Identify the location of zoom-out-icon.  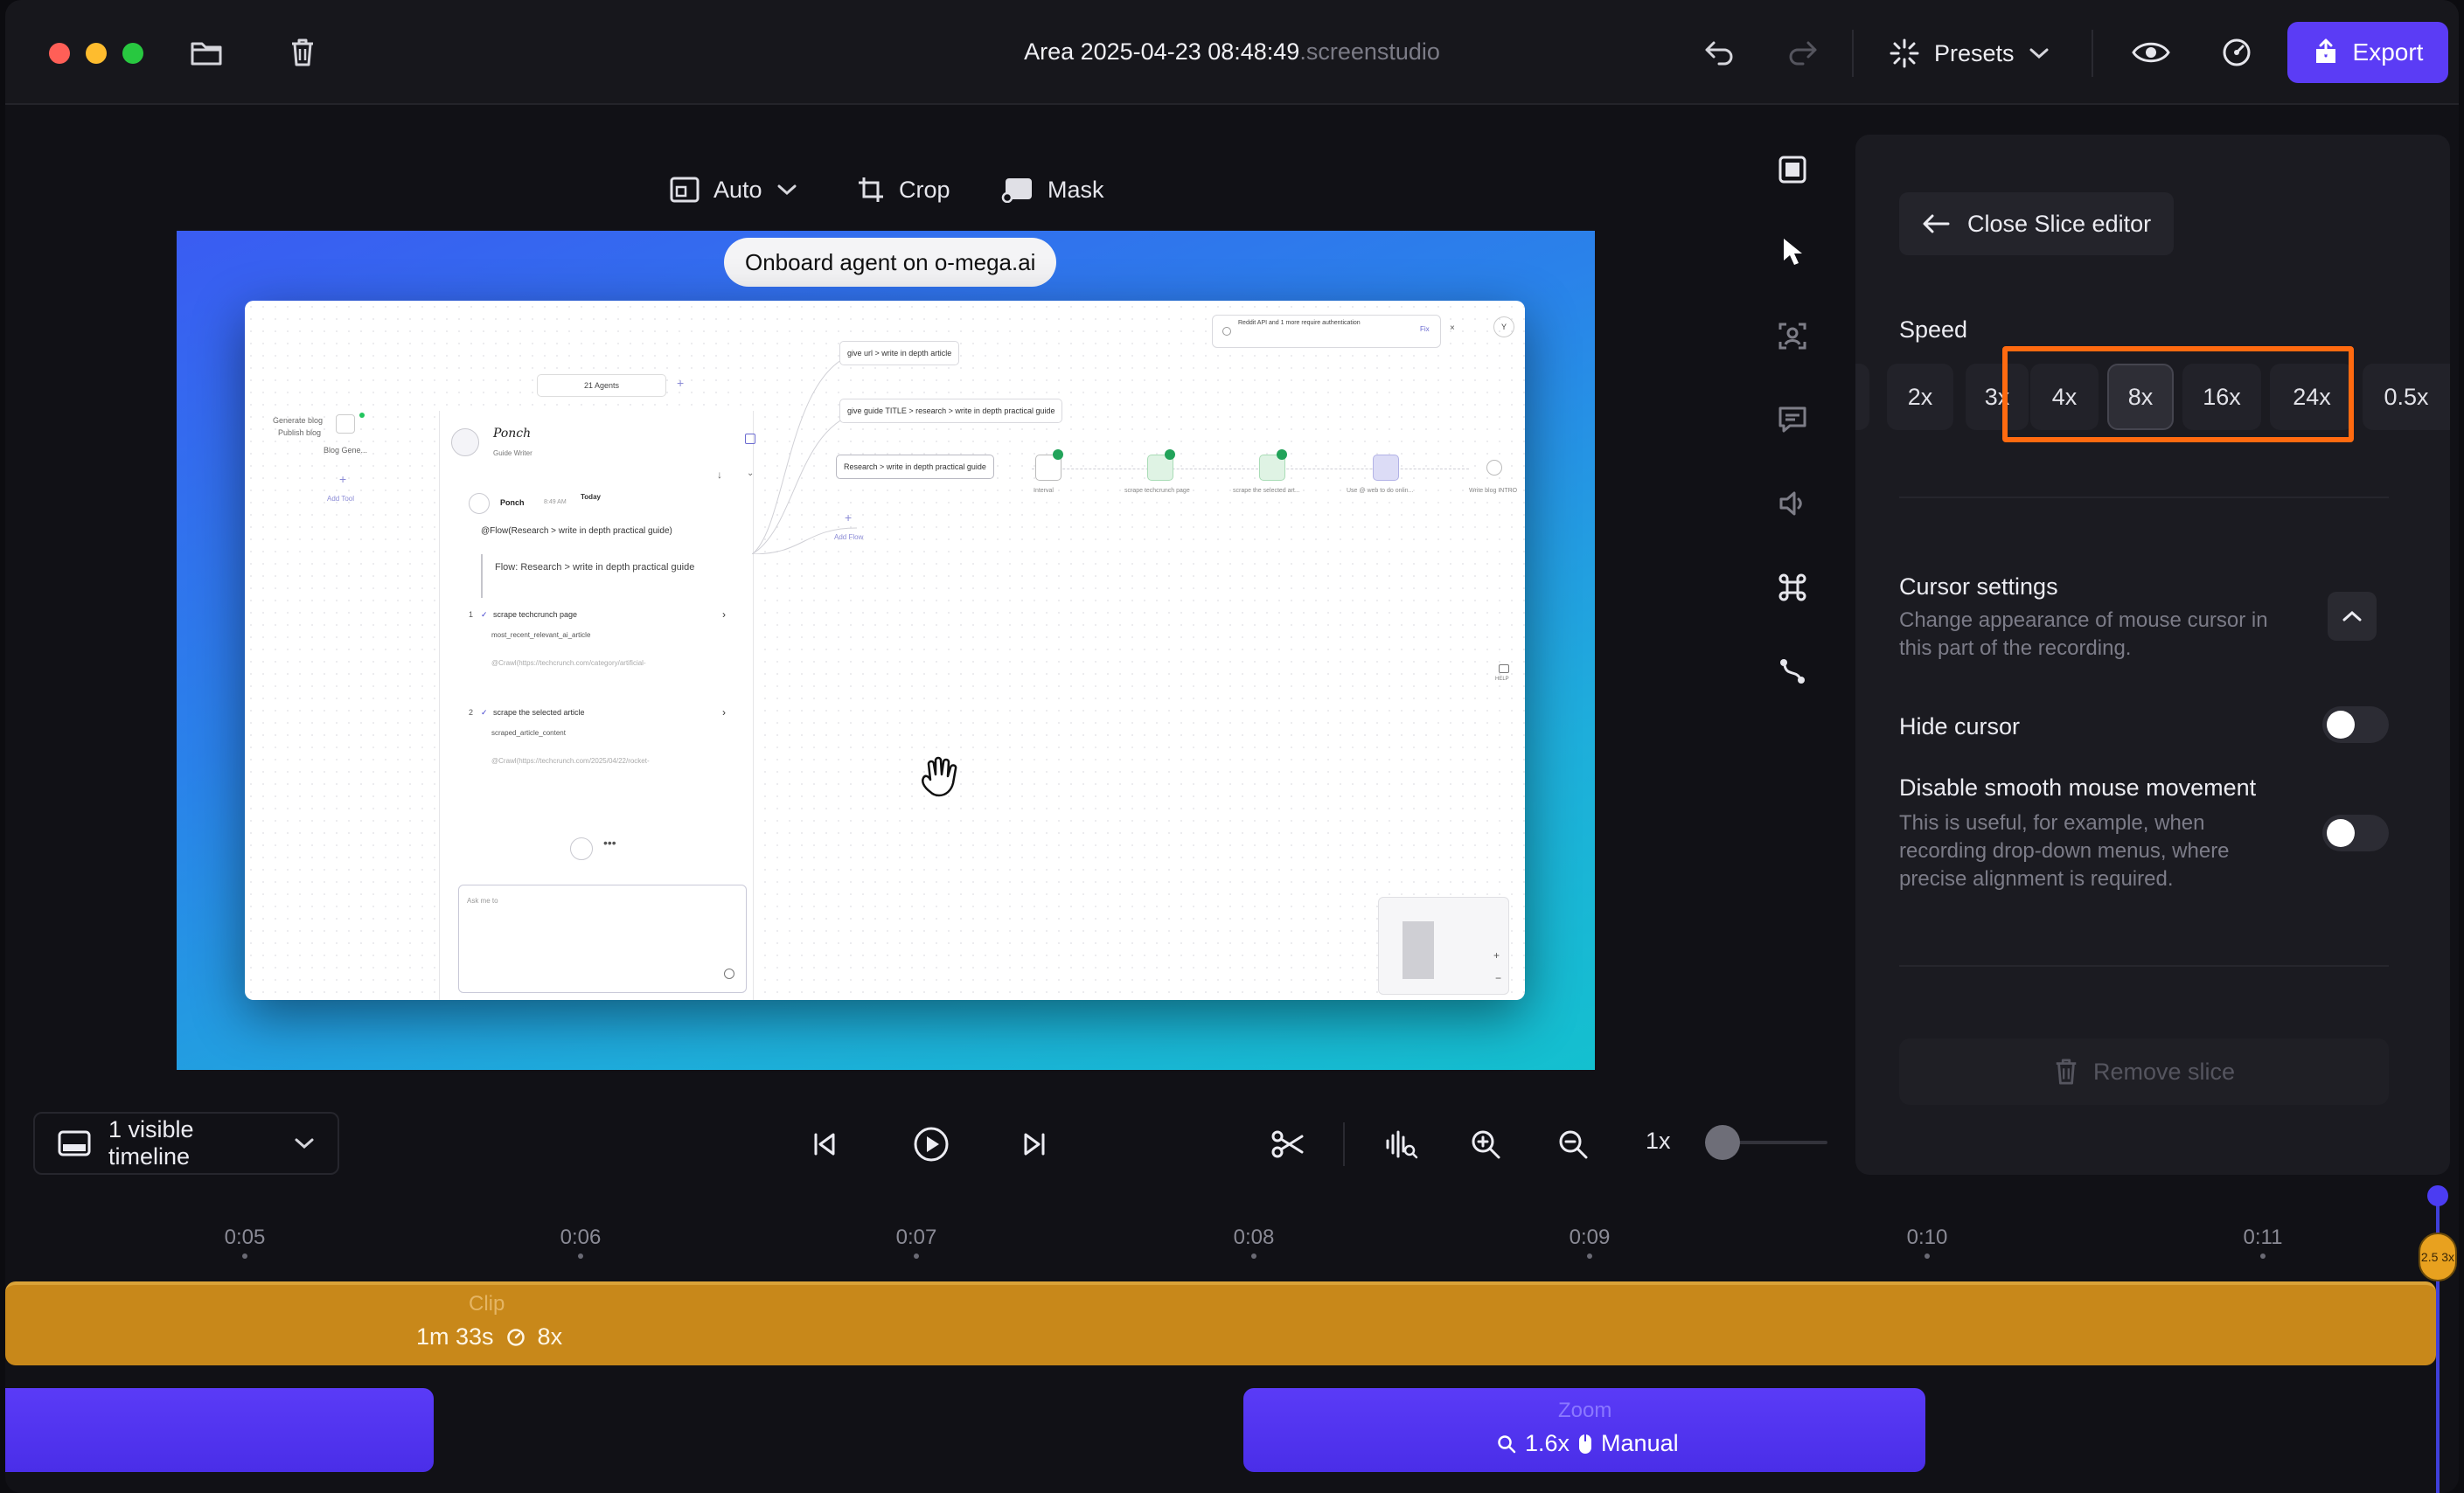
(1573, 1144).